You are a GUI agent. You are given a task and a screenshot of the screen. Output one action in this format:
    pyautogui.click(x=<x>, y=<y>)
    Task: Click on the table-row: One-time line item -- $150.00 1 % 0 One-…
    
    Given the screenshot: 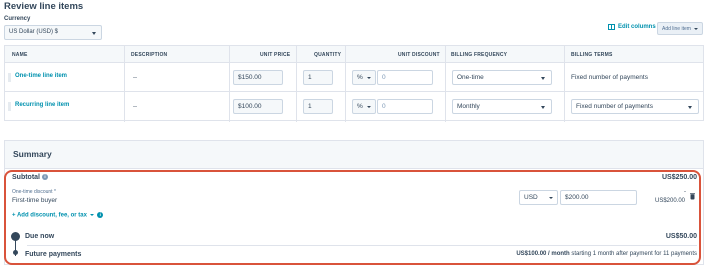 What is the action you would take?
    pyautogui.click(x=354, y=77)
    